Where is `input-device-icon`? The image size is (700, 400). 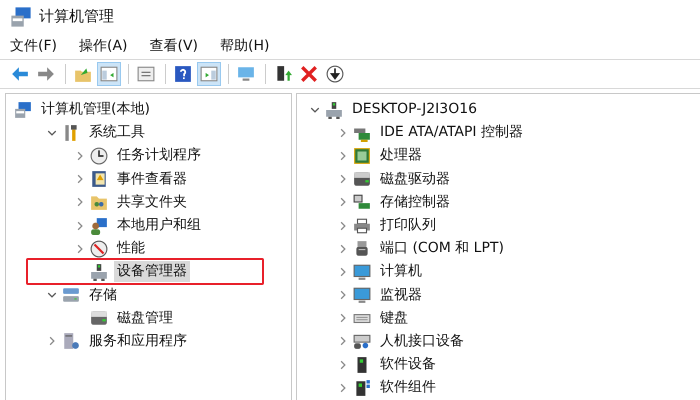 input-device-icon is located at coordinates (362, 341).